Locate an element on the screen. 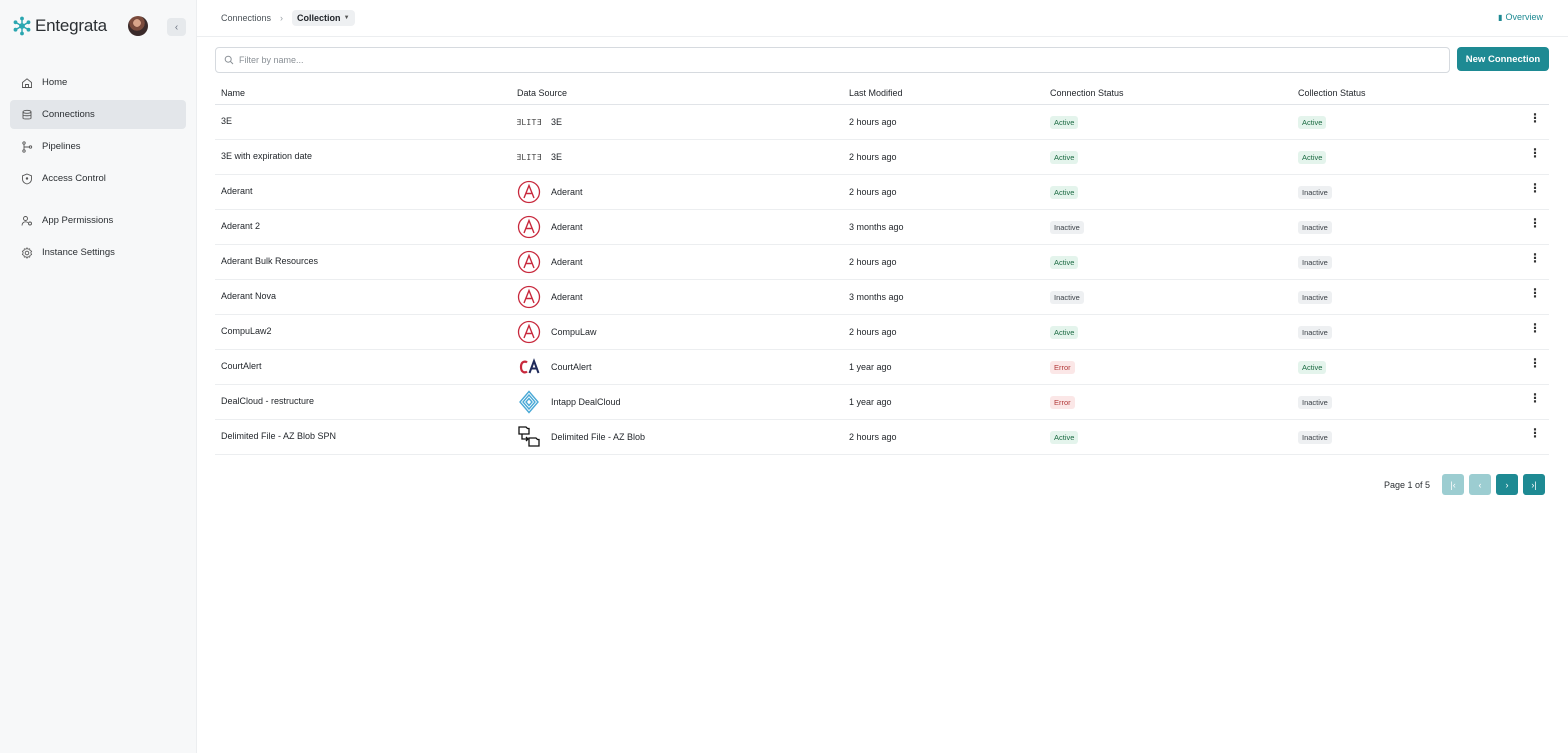 The height and width of the screenshot is (753, 1568). connection-name: DealCloud - restructure is located at coordinates (267, 401).